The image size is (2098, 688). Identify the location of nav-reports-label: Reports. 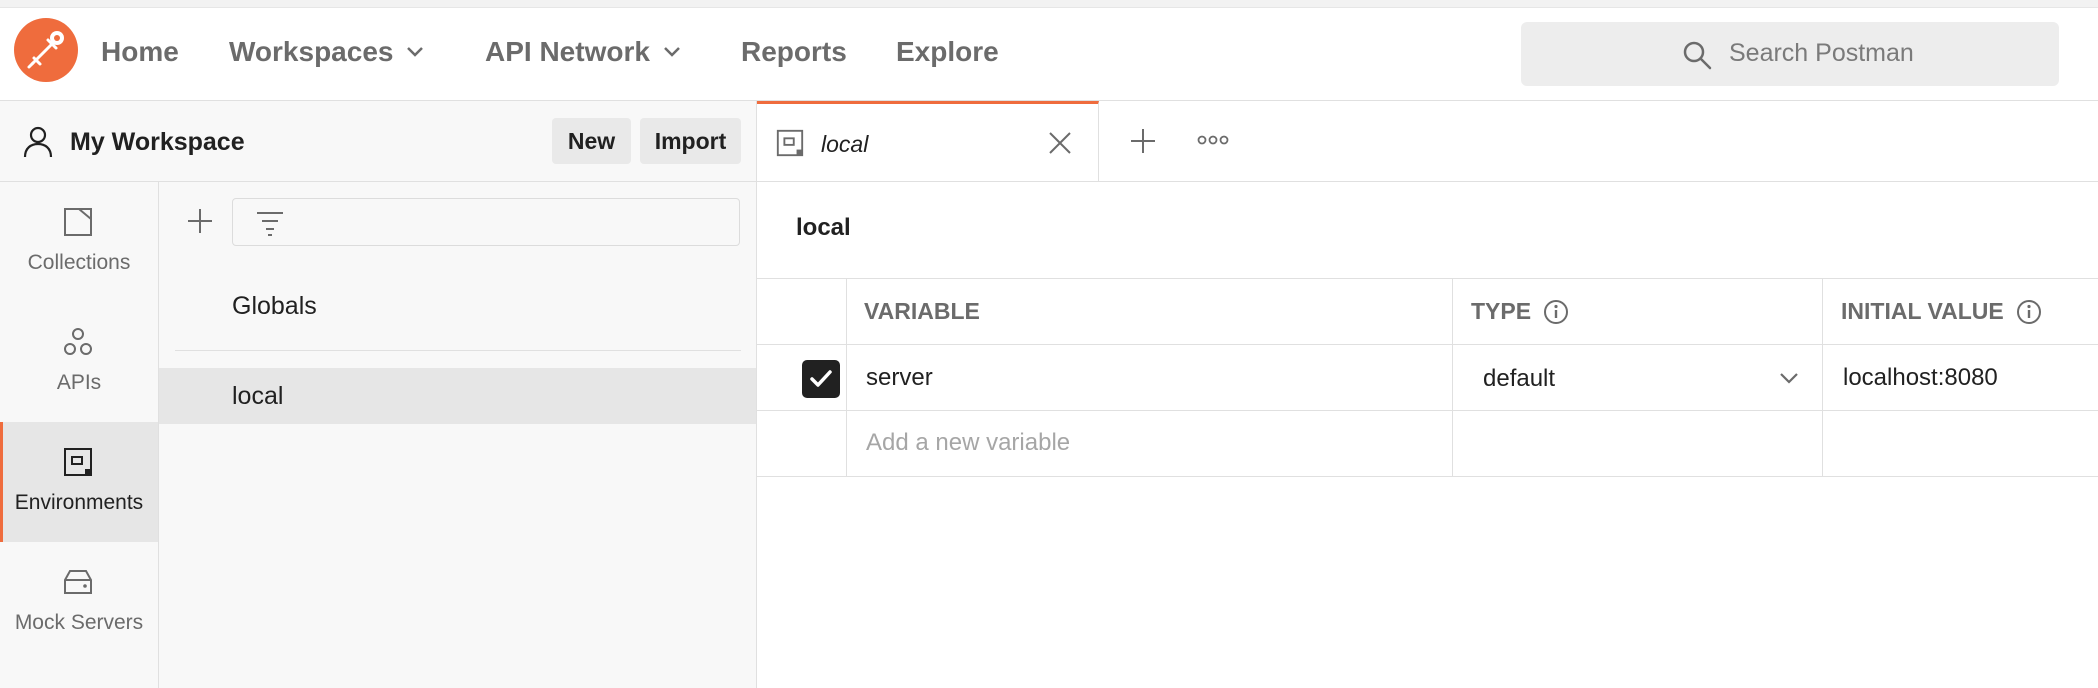
(794, 51).